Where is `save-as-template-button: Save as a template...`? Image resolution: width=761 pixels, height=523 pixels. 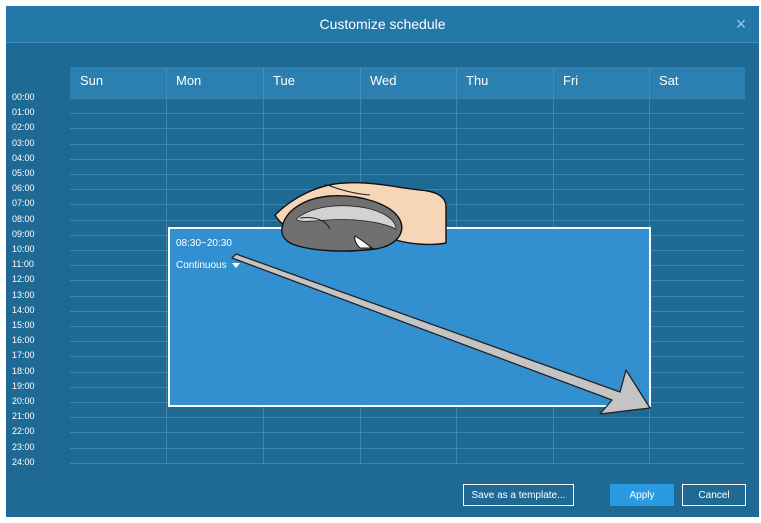 save-as-template-button: Save as a template... is located at coordinates (518, 495).